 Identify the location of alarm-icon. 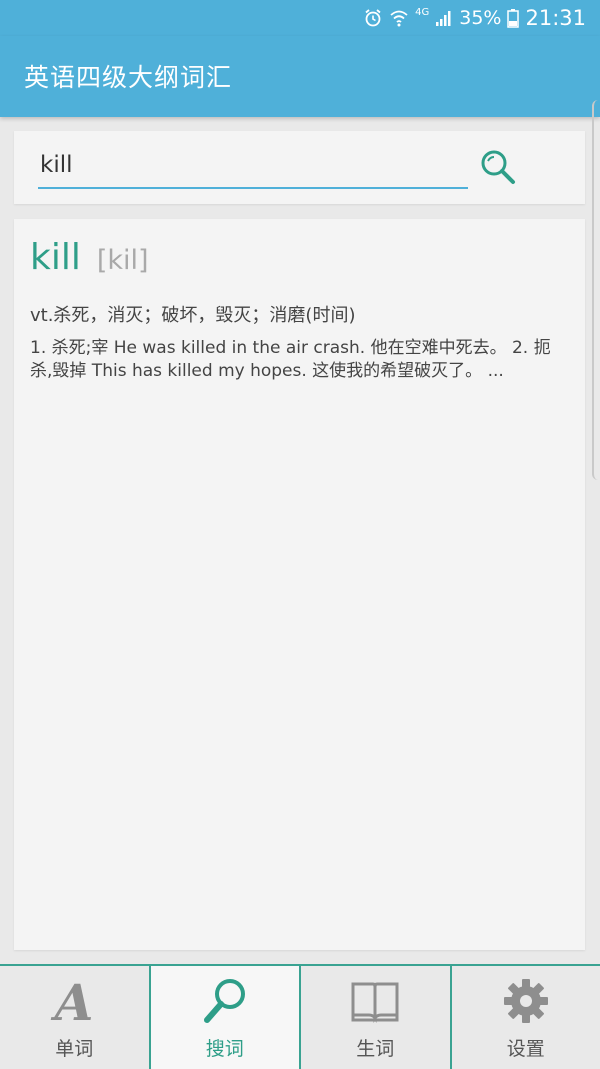
(373, 18).